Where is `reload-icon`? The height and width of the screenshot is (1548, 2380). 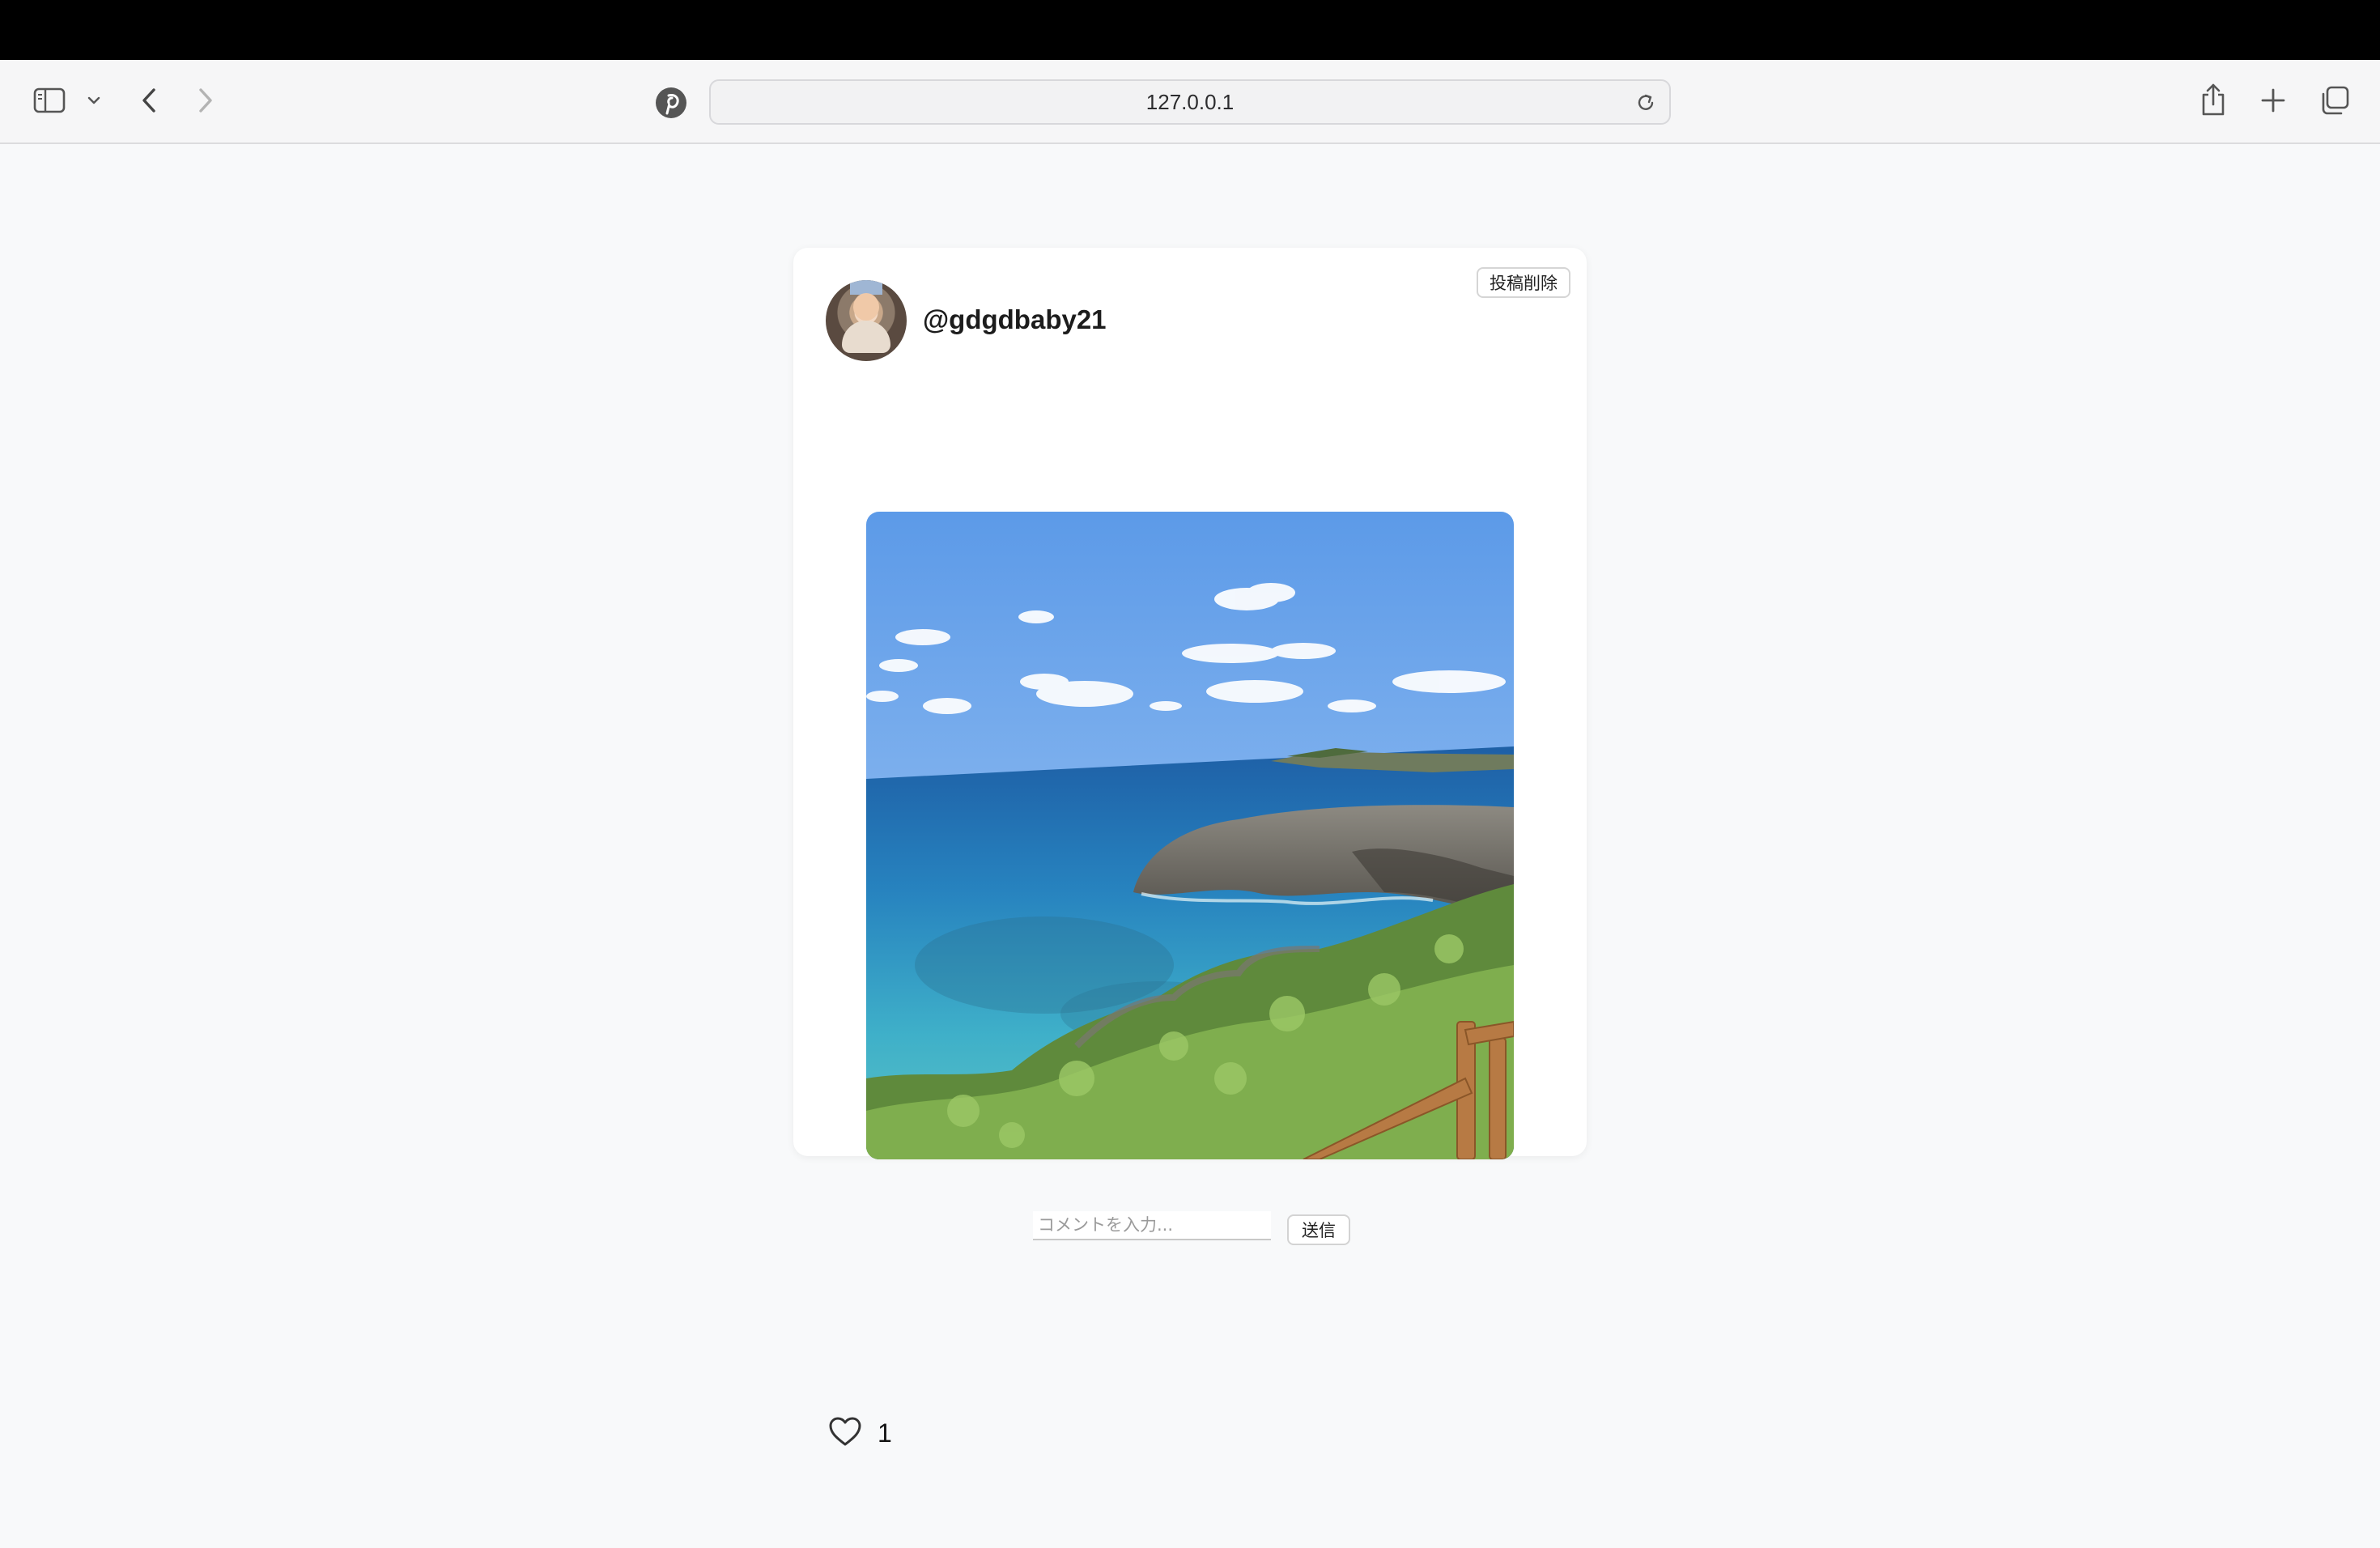 reload-icon is located at coordinates (1646, 103).